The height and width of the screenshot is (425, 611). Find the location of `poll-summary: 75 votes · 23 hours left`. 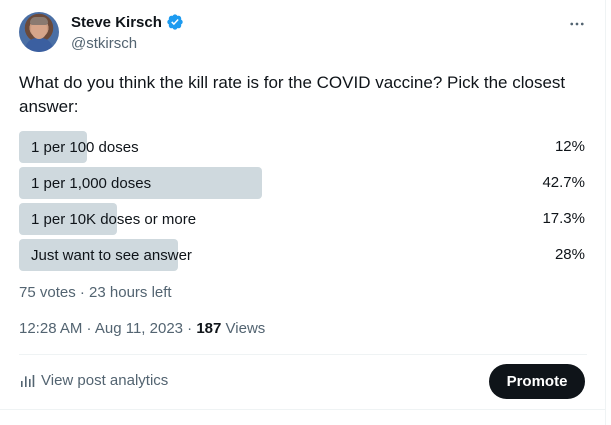

poll-summary: 75 votes · 23 hours left is located at coordinates (95, 292).